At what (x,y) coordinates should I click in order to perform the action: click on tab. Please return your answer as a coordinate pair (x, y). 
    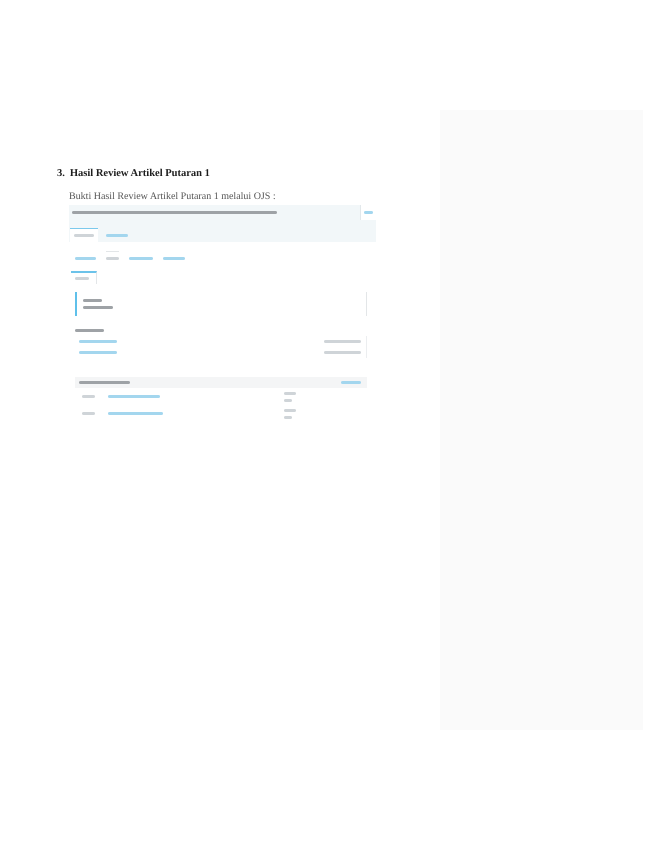
    Looking at the image, I should click on (84, 235).